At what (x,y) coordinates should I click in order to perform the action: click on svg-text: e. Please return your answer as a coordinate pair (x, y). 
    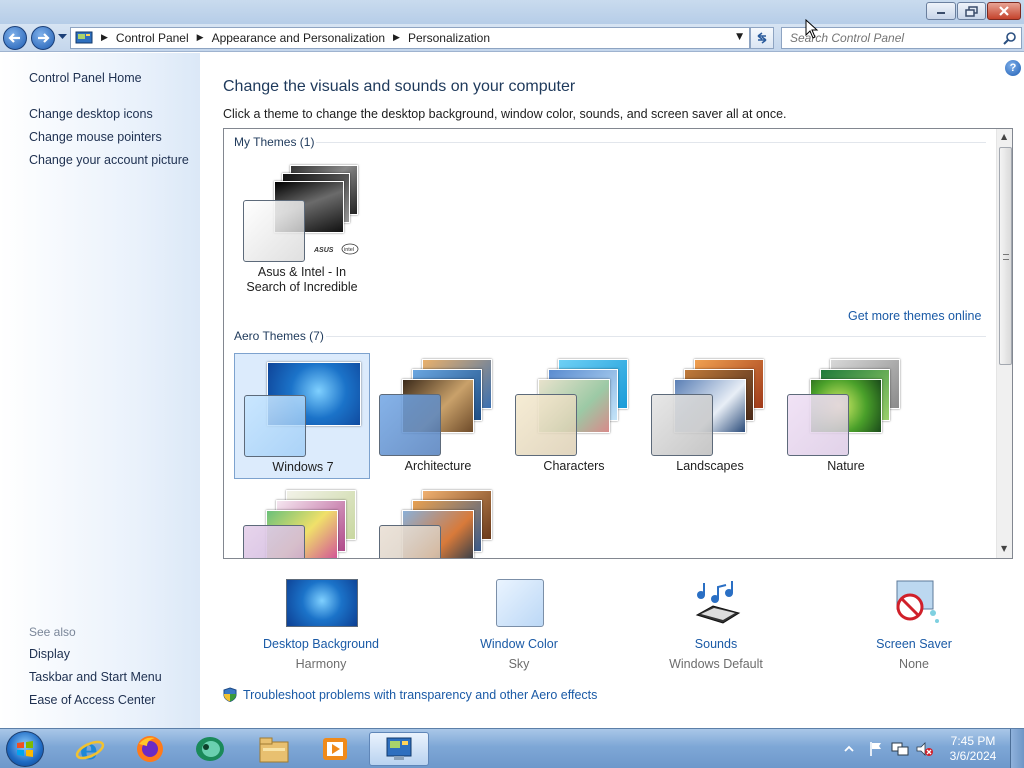
    Looking at the image, I should click on (89, 749).